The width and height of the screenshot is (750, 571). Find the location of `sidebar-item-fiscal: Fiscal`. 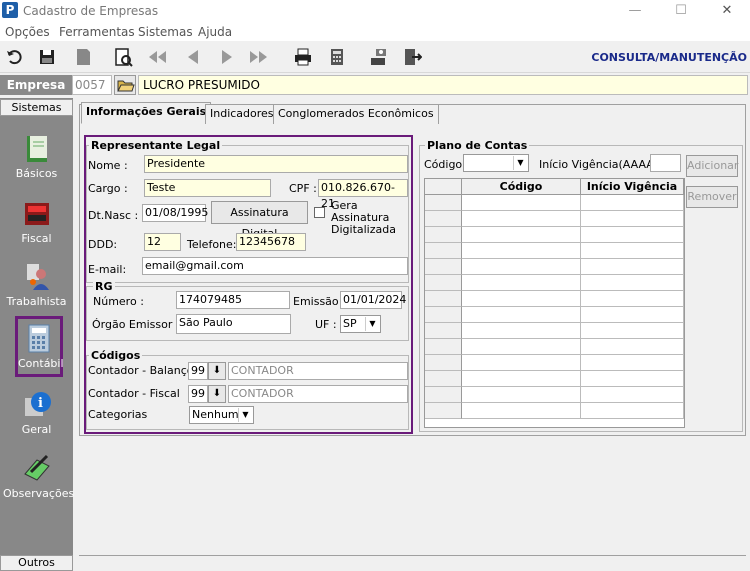

sidebar-item-fiscal: Fiscal is located at coordinates (36, 222).